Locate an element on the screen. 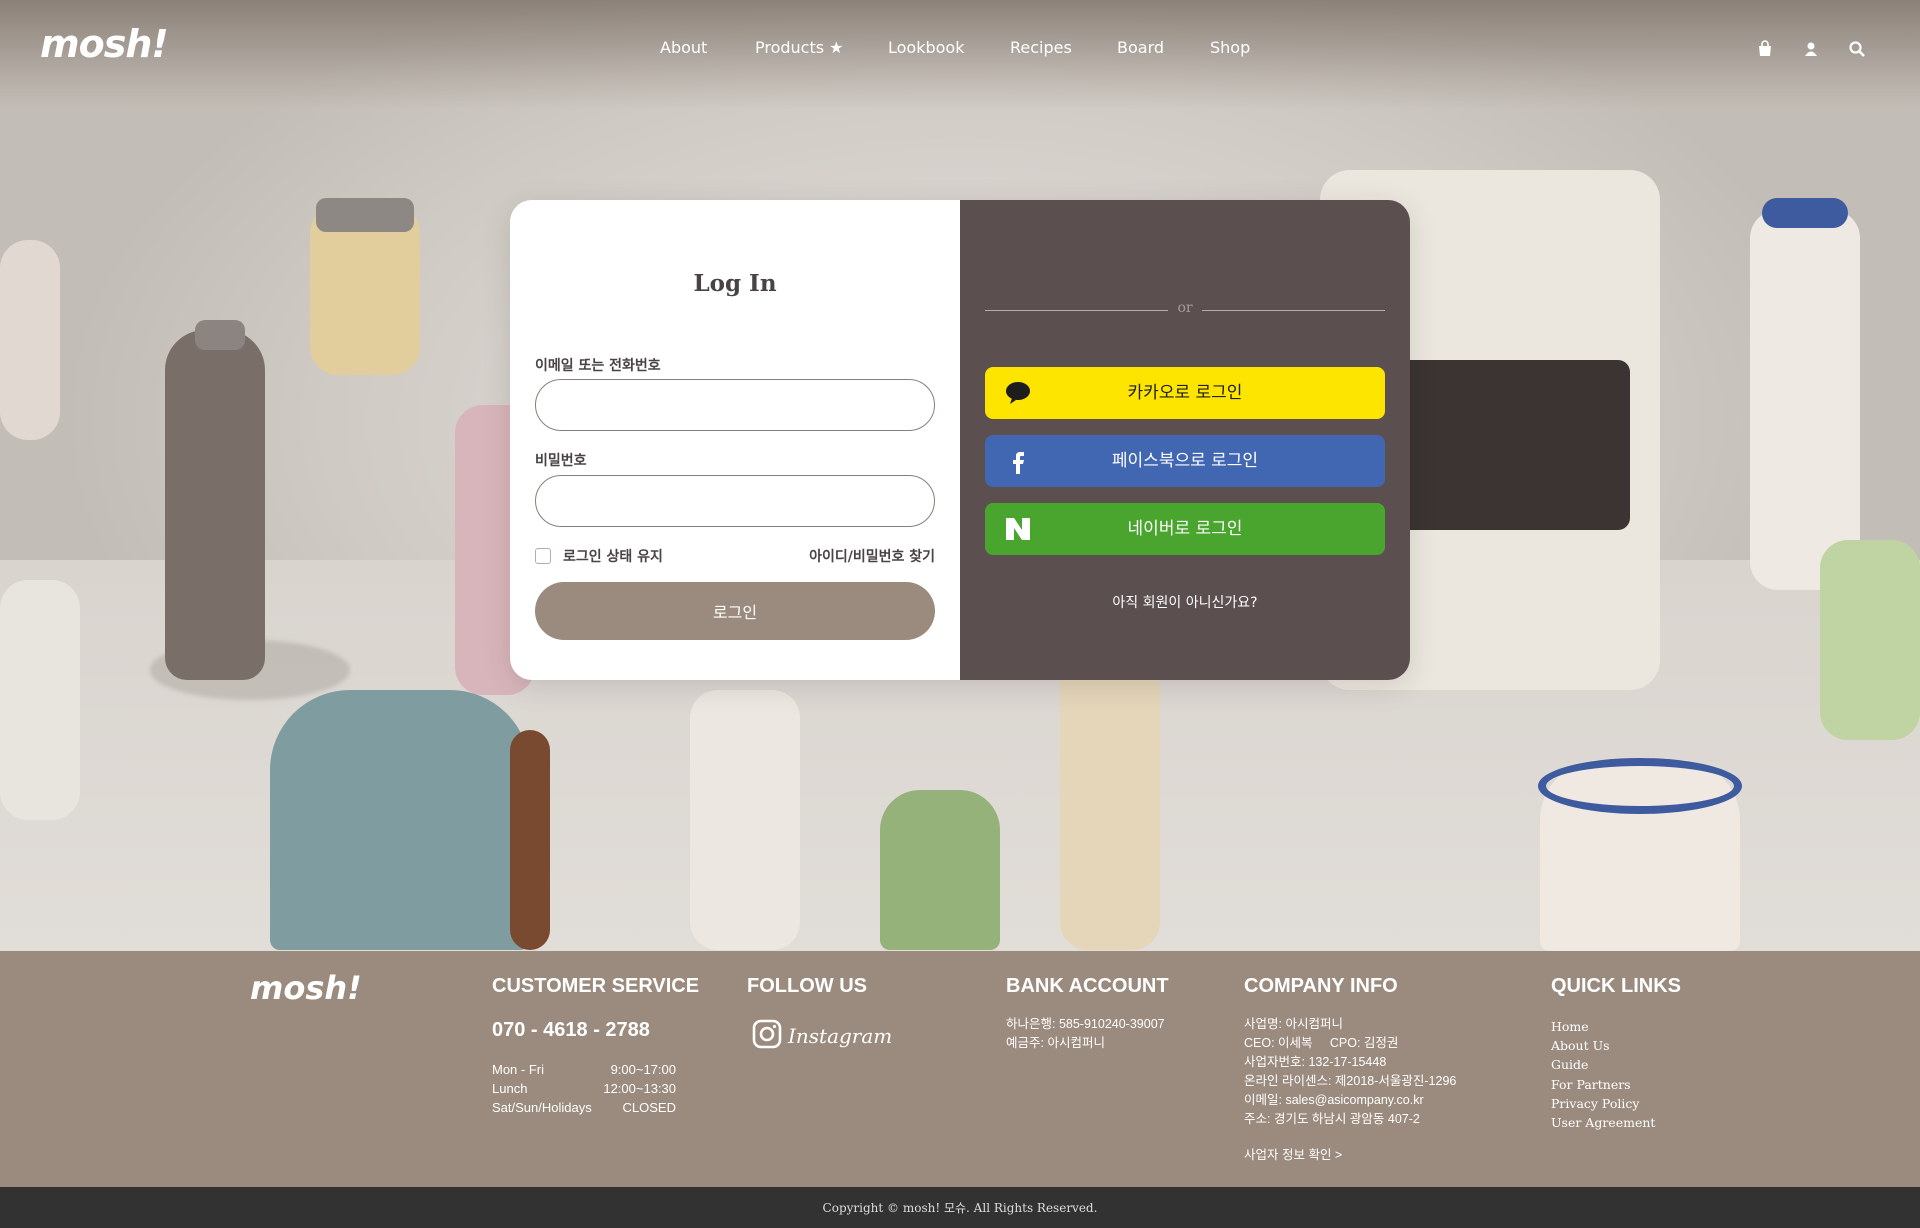 The height and width of the screenshot is (1228, 1920). quick-link-home: Home is located at coordinates (1603, 1026).